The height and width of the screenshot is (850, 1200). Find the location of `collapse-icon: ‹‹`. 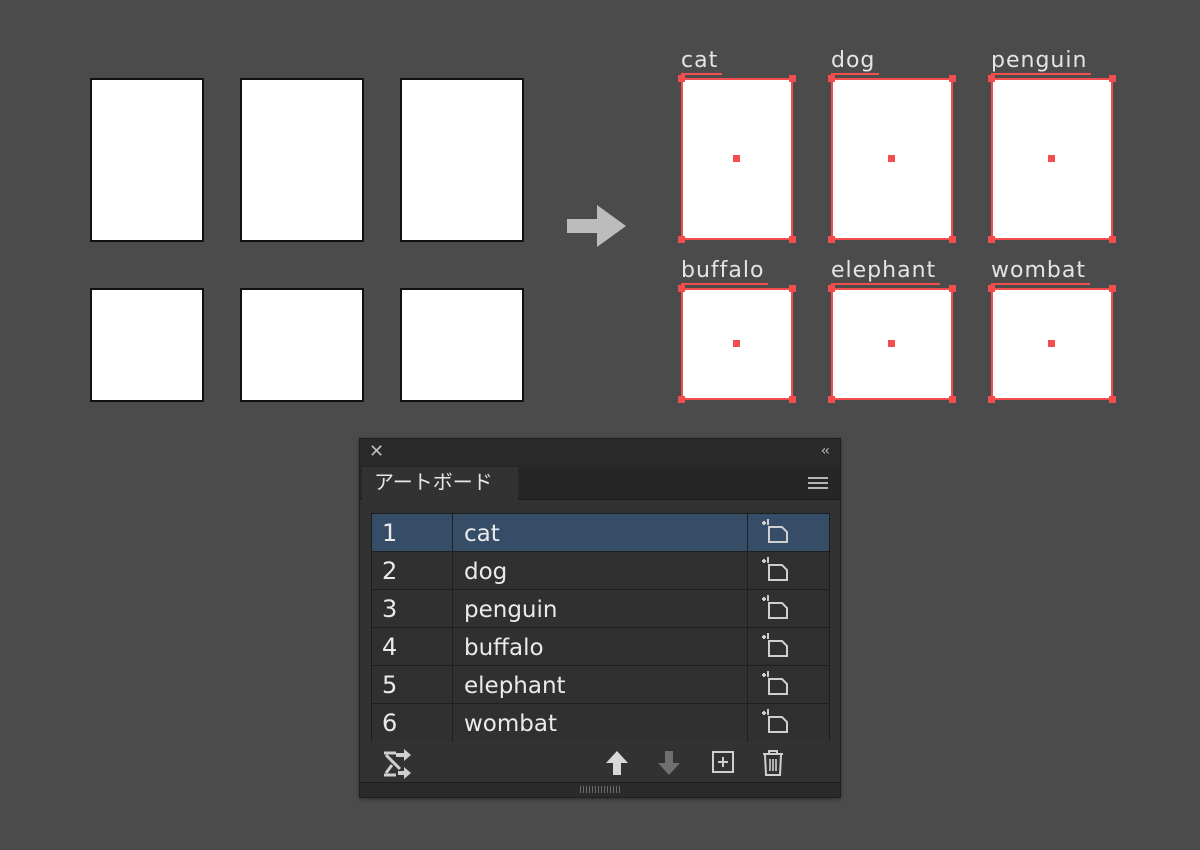

collapse-icon: ‹‹ is located at coordinates (825, 451).